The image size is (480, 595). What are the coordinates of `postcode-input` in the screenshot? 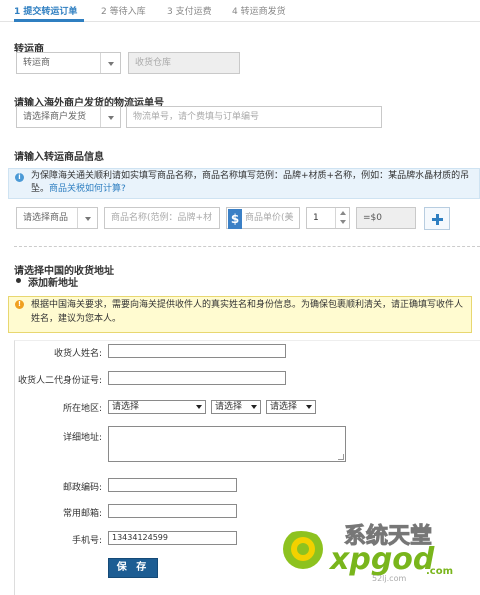 It's located at (172, 485).